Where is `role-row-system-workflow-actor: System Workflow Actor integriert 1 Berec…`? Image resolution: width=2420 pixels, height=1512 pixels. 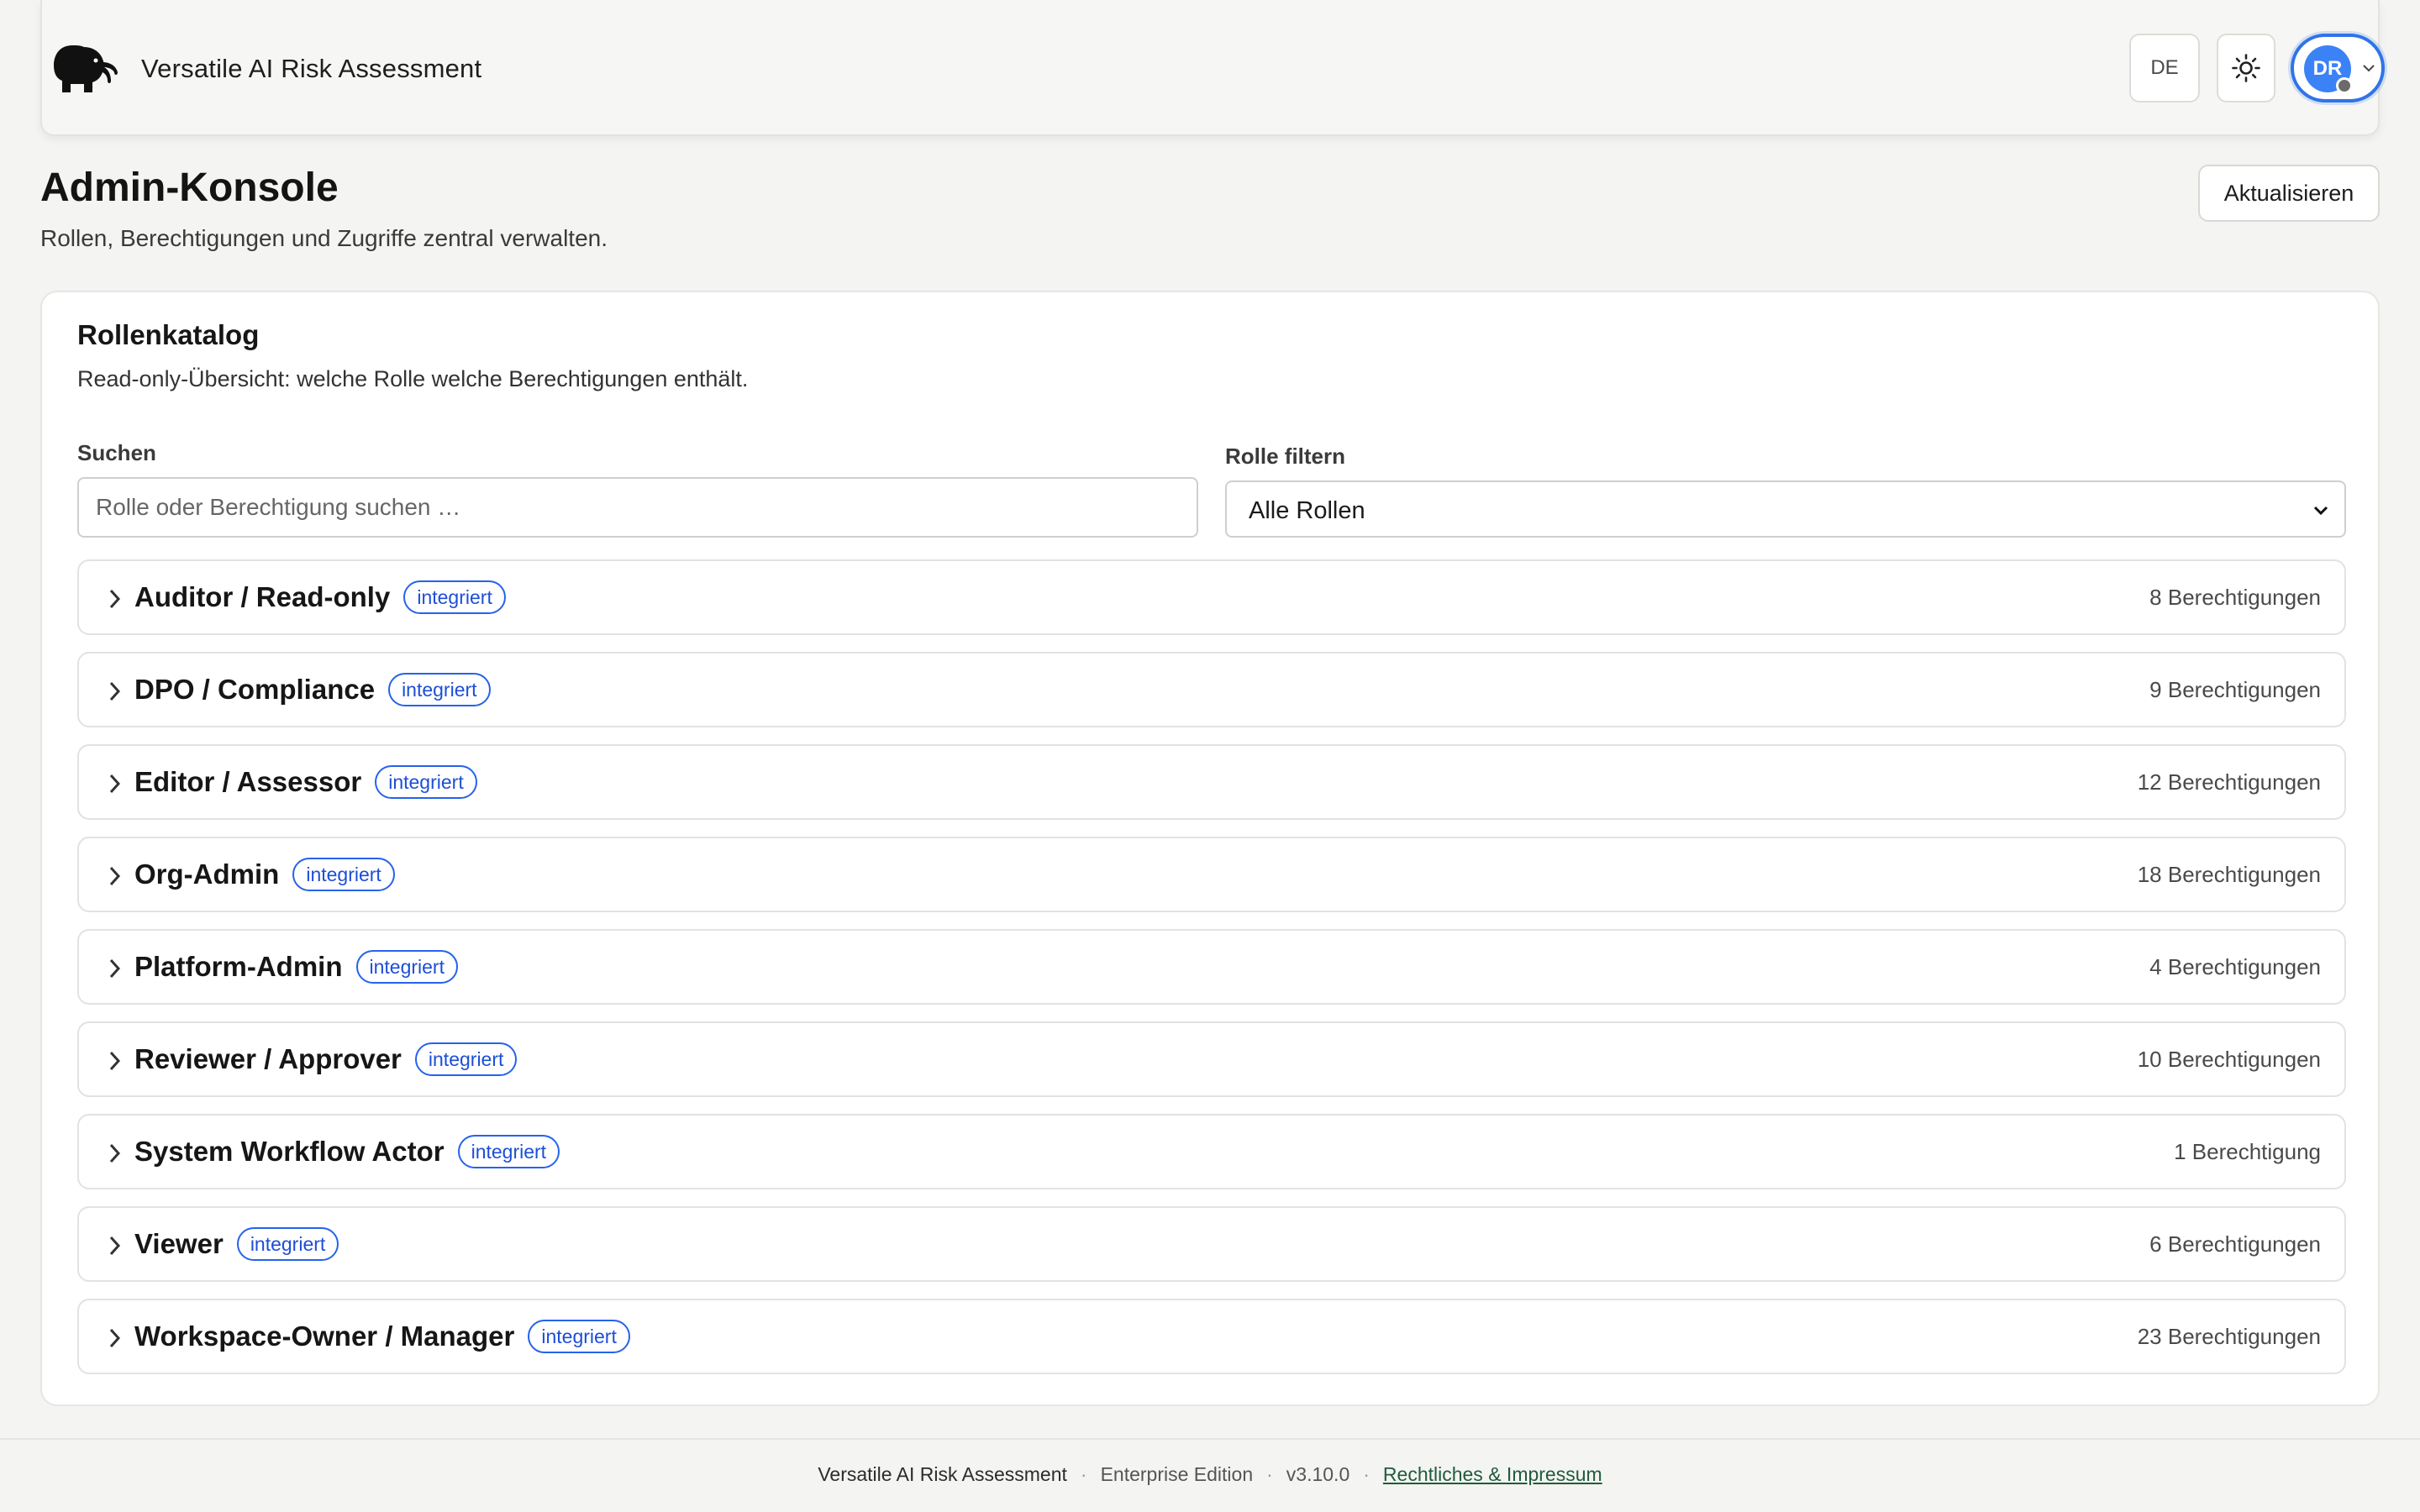 role-row-system-workflow-actor: System Workflow Actor integriert 1 Berec… is located at coordinates (1211, 1151).